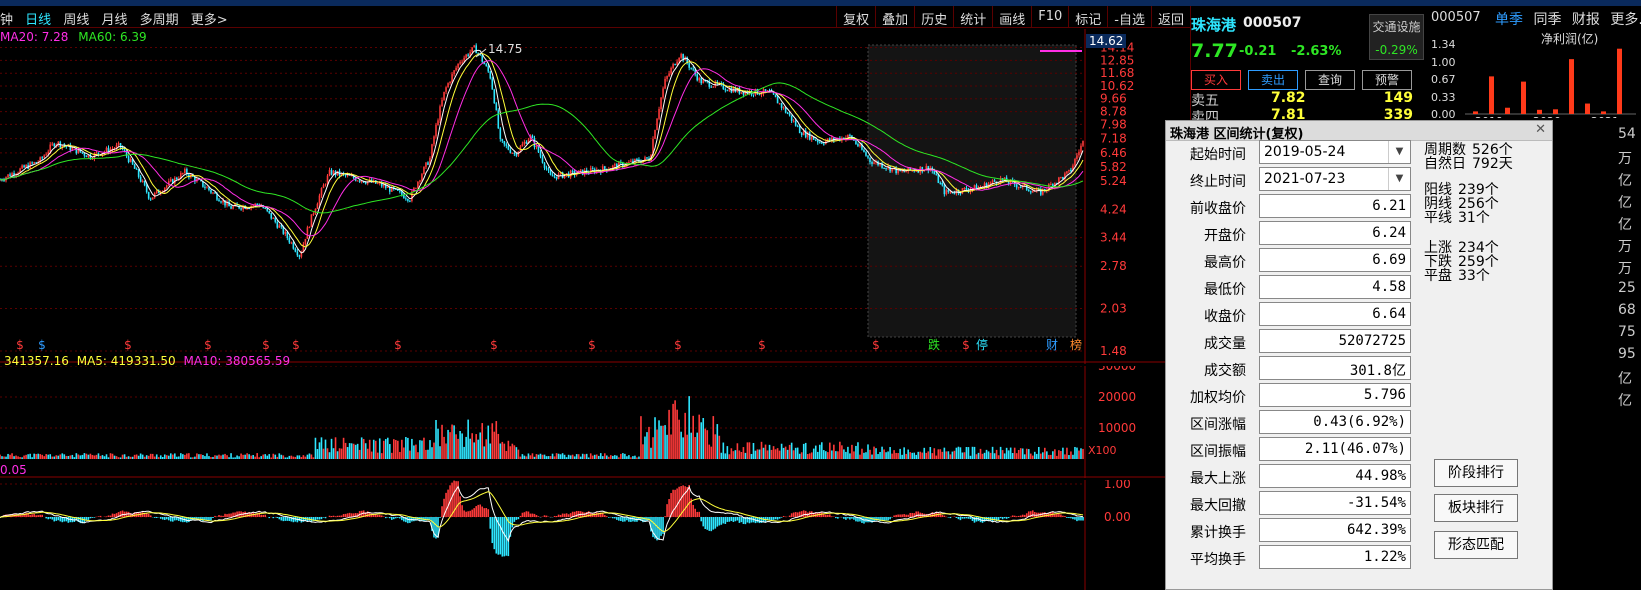 The width and height of the screenshot is (1641, 590). What do you see at coordinates (1387, 80) in the screenshot?
I see `alert-button: 预警` at bounding box center [1387, 80].